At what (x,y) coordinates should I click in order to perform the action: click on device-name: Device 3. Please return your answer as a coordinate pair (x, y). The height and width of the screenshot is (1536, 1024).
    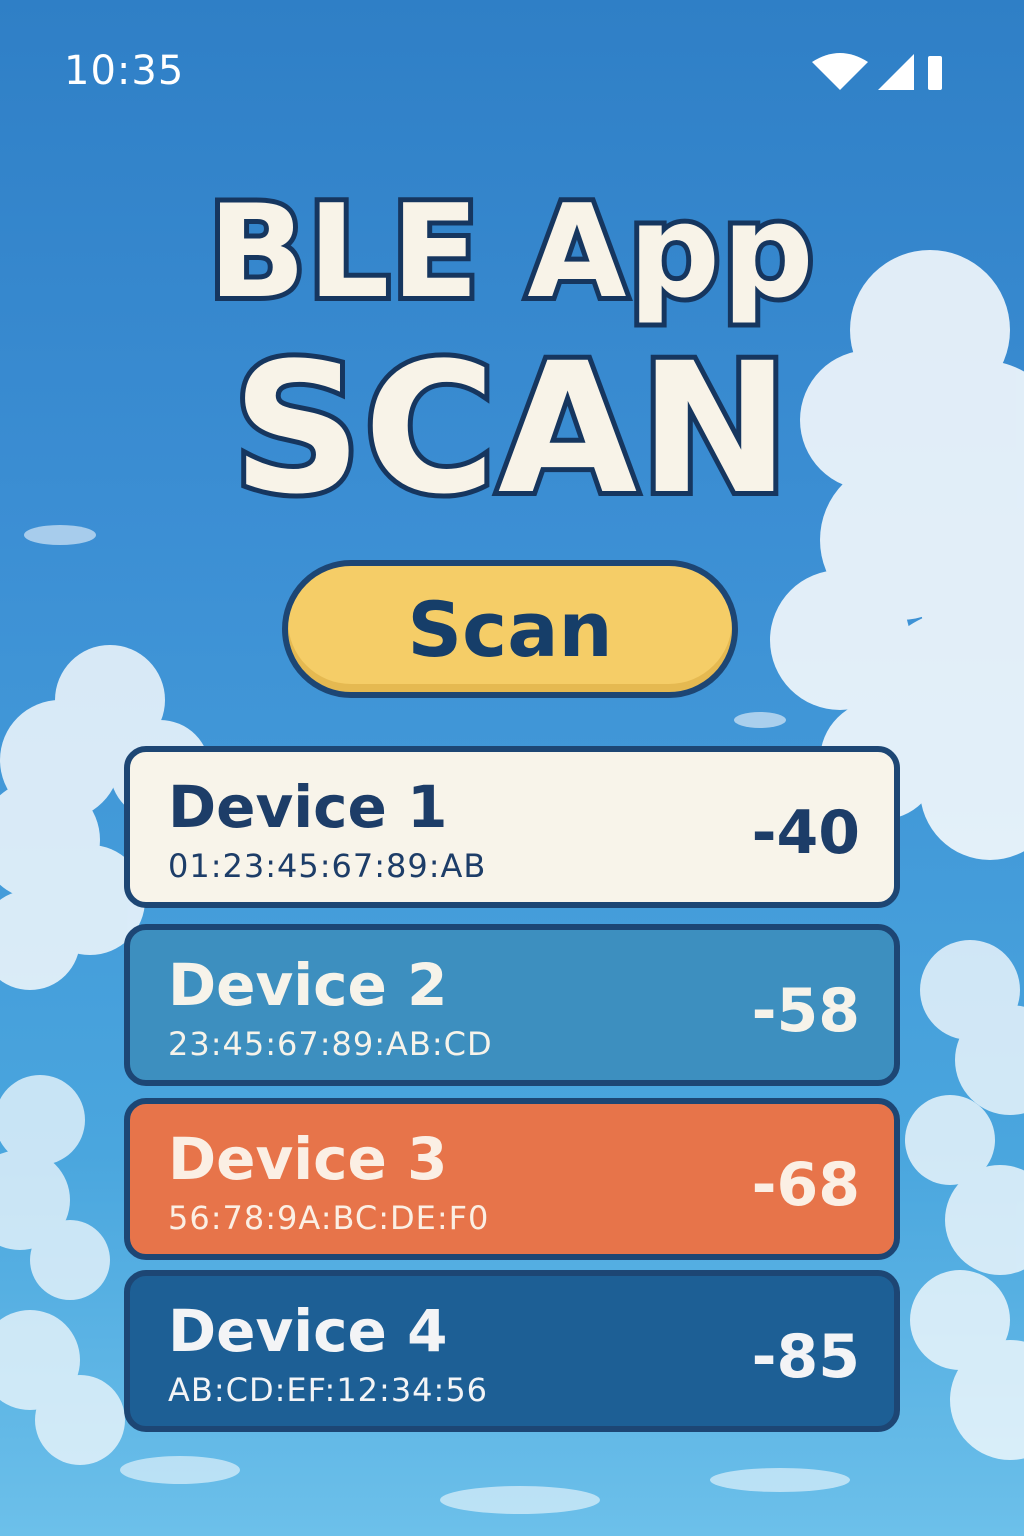
    Looking at the image, I should click on (308, 1159).